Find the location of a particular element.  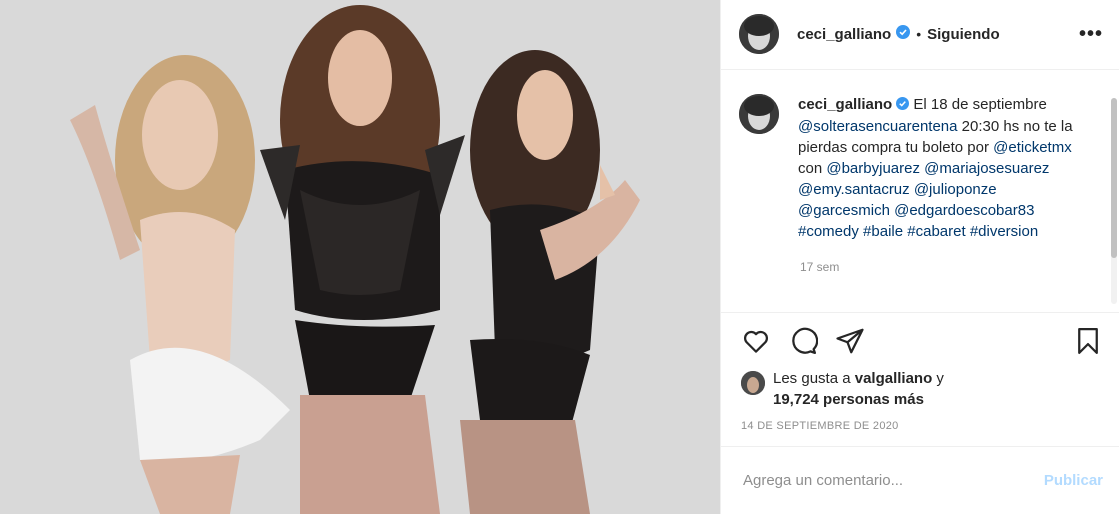

caption-link: #baile is located at coordinates (883, 231).